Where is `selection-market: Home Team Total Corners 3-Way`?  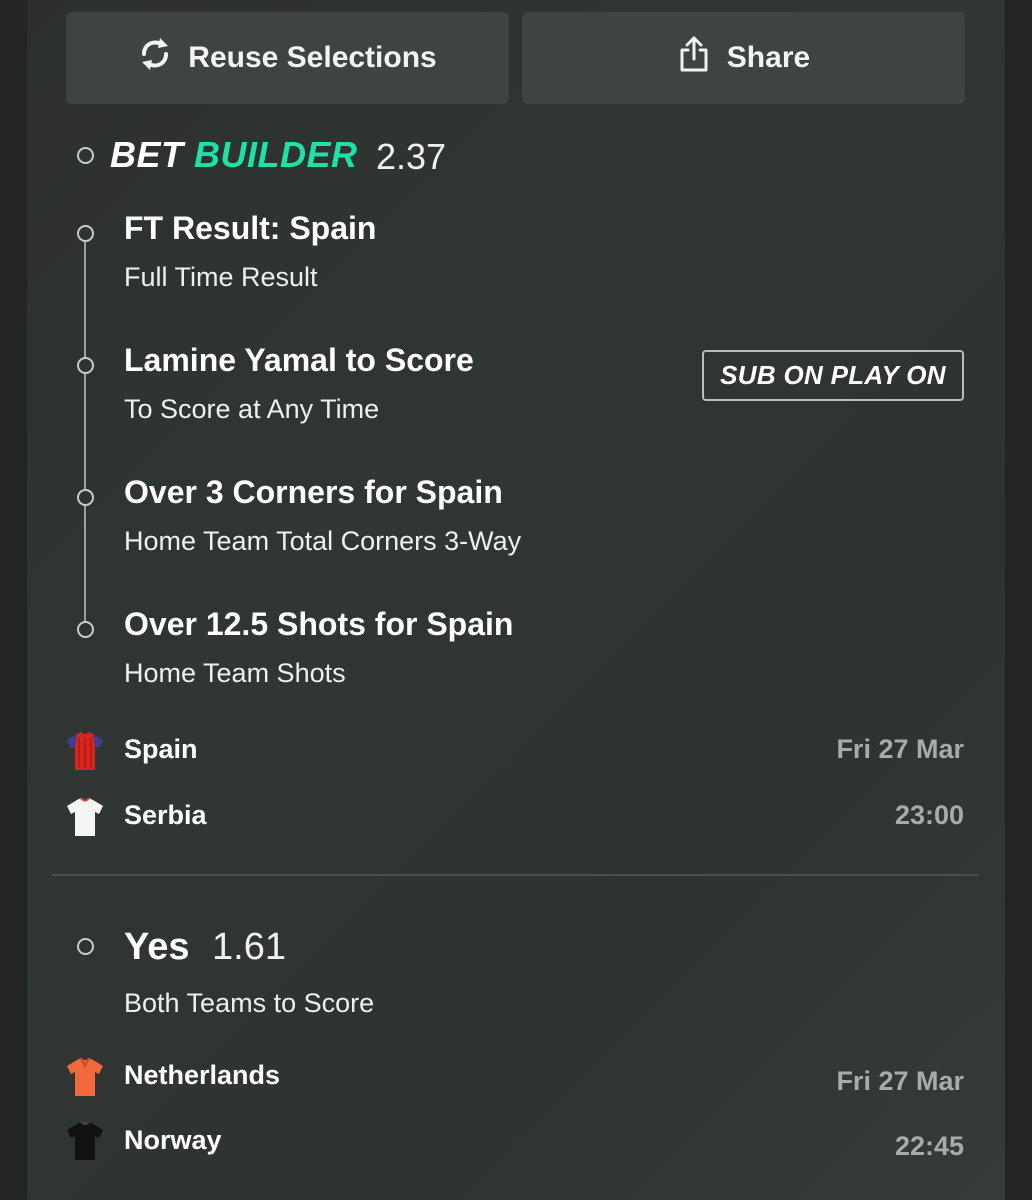
selection-market: Home Team Total Corners 3-Way is located at coordinates (323, 541).